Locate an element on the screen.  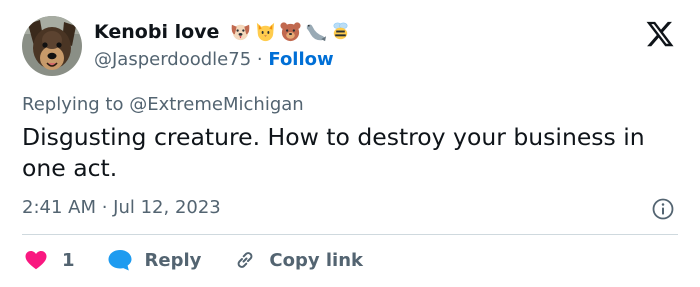
author-display-name: Kenobi love is located at coordinates (156, 32).